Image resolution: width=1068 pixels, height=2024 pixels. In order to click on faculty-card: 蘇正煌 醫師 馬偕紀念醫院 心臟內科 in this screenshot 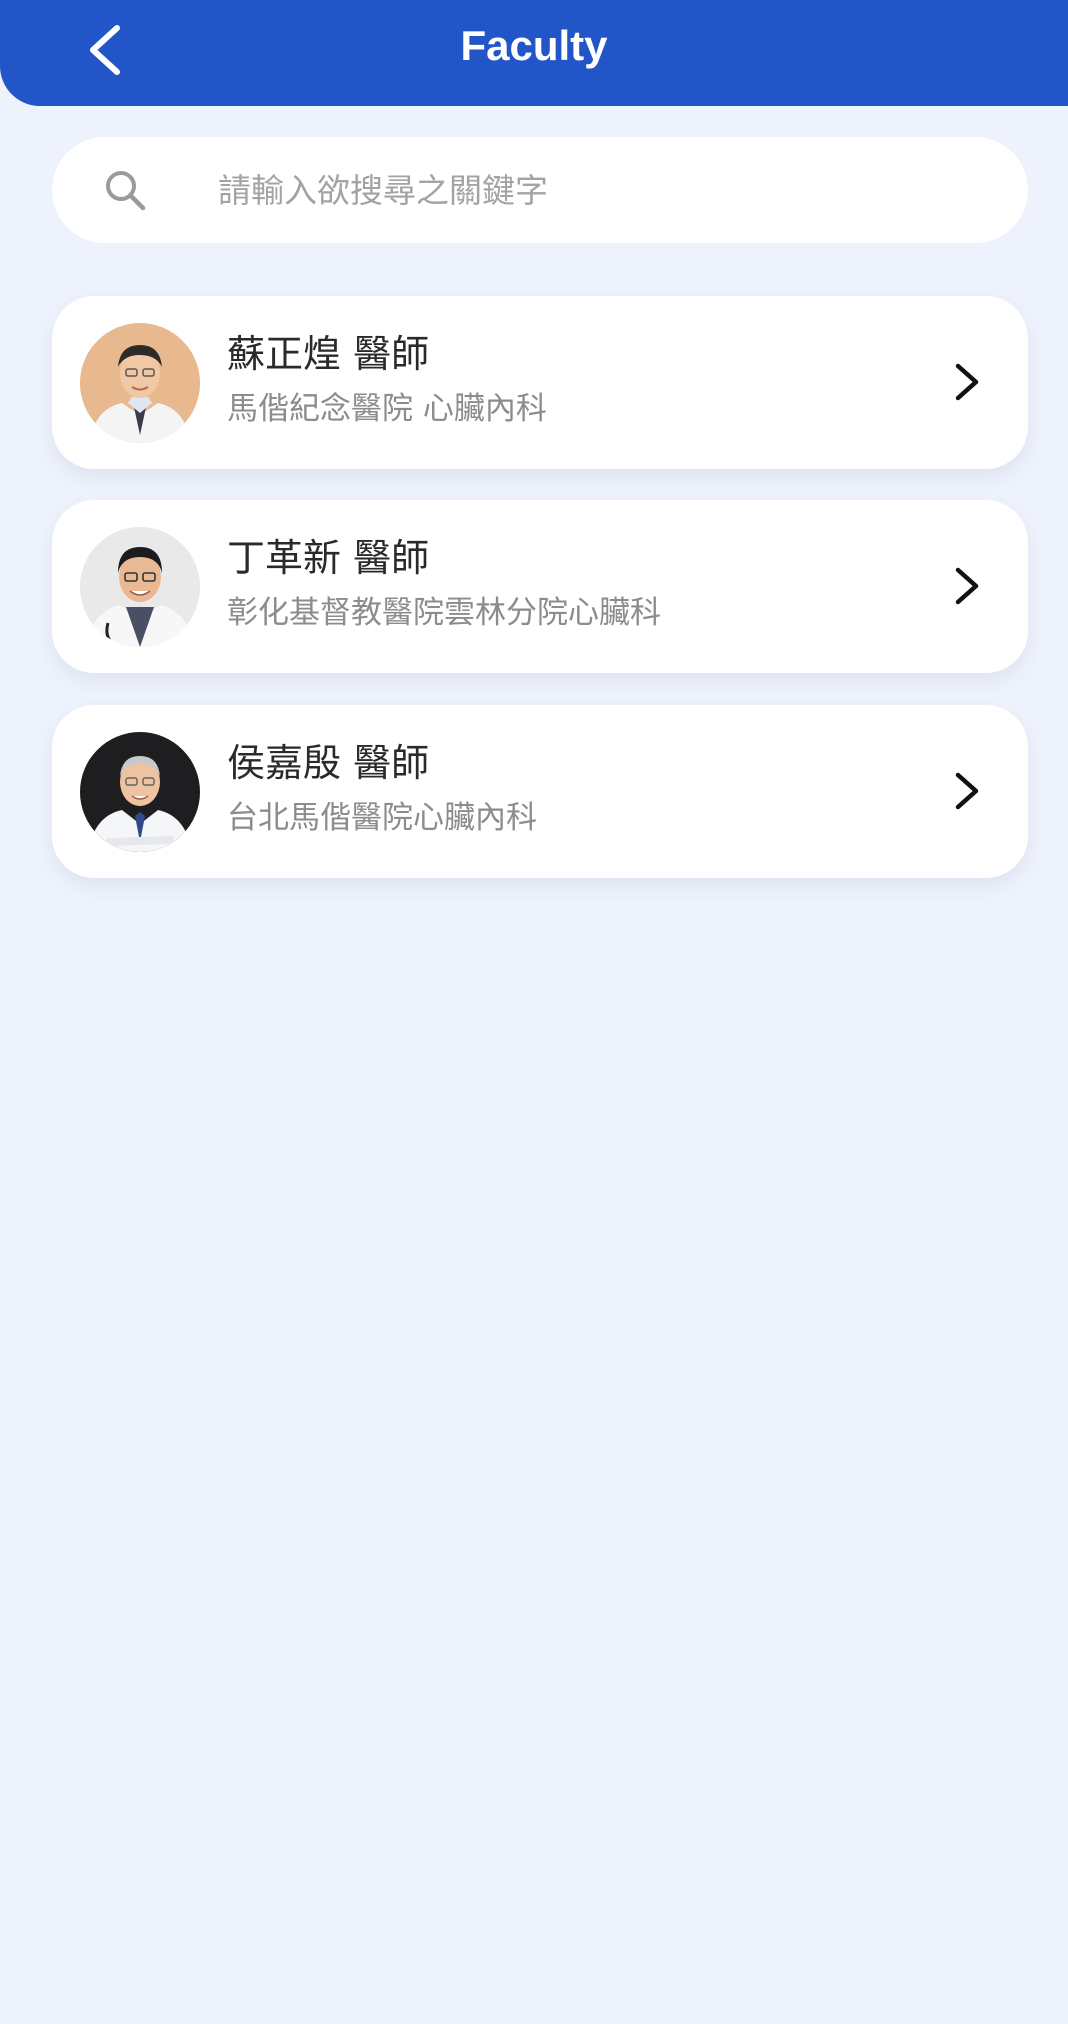, I will do `click(540, 382)`.